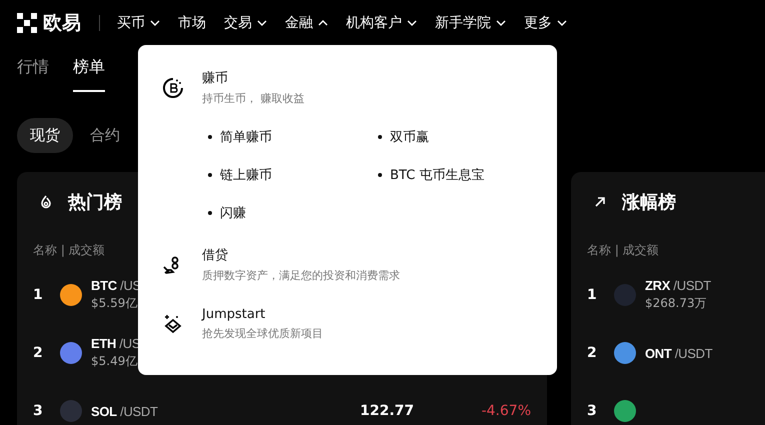 This screenshot has height=425, width=765. Describe the element at coordinates (437, 175) in the screenshot. I see `menu-link: BTC 屯币生息宝` at that location.